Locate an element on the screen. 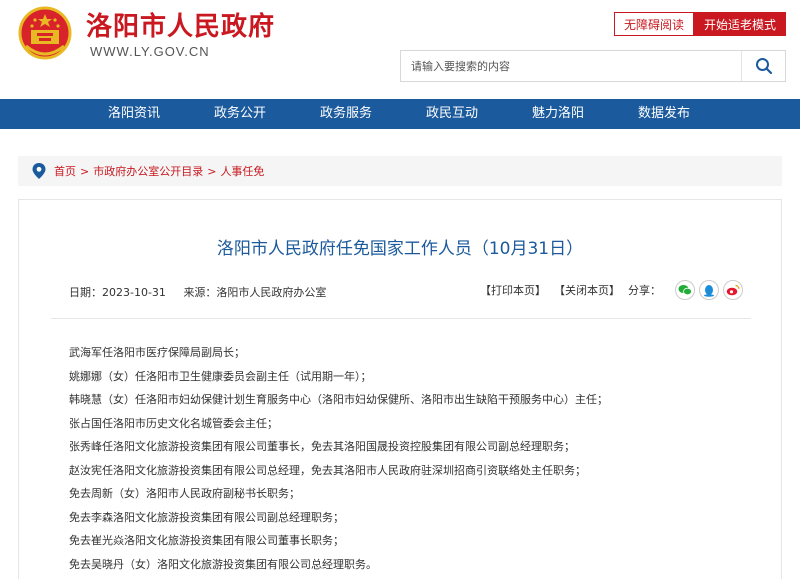 Image resolution: width=800 pixels, height=579 pixels. article-paragraph: 姚娜娜（女）任洛阳市卫生健康委员会副主任（试用期一年）； is located at coordinates (220, 376).